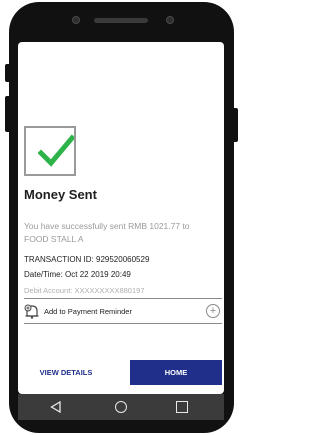  I want to click on debit-account: Debit Account: XXXXXXXXX880197, so click(84, 290).